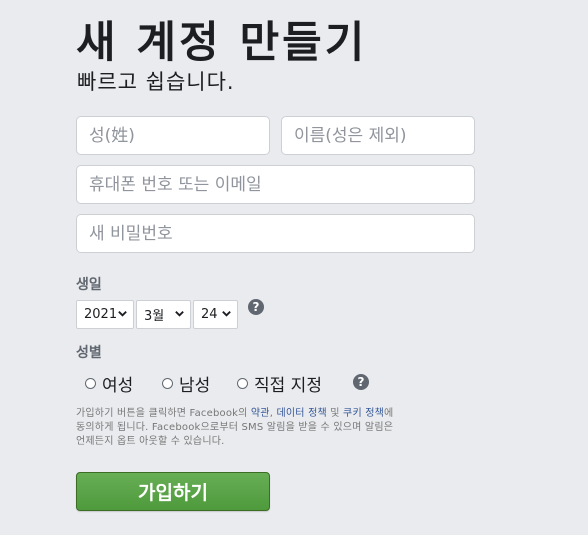  I want to click on gender-option-label: 남성, so click(195, 386).